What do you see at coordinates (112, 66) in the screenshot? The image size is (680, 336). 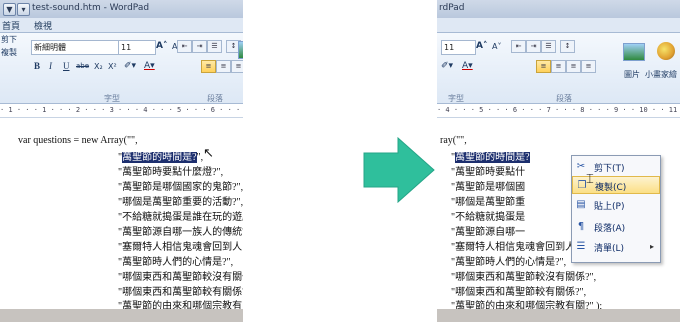 I see `superscript-button: X²` at bounding box center [112, 66].